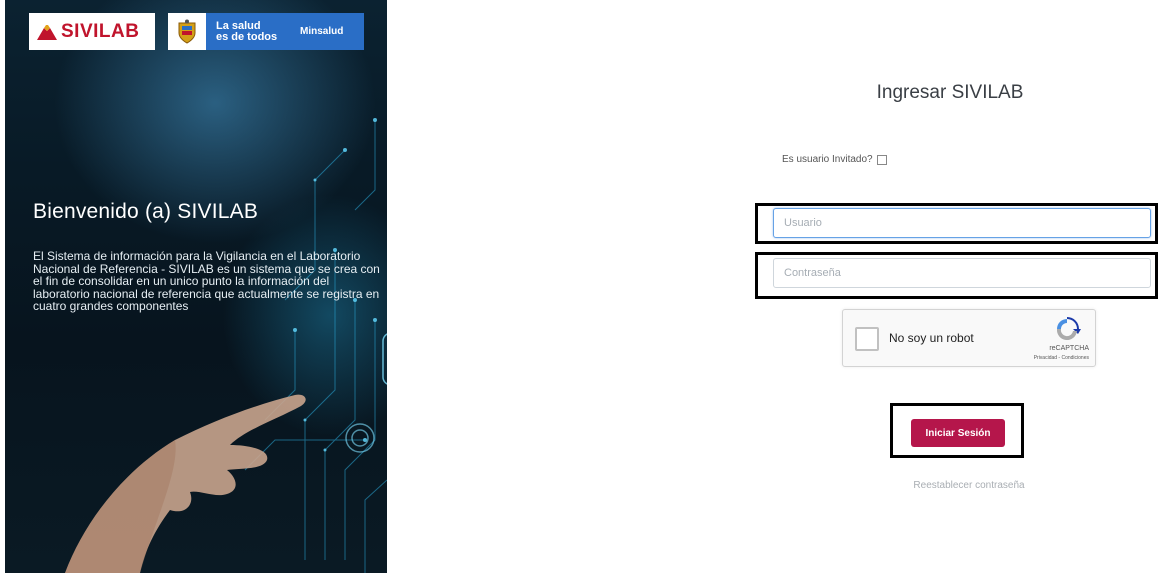 Image resolution: width=1158 pixels, height=573 pixels. Describe the element at coordinates (322, 31) in the screenshot. I see `ministry-label: Minsalud` at that location.